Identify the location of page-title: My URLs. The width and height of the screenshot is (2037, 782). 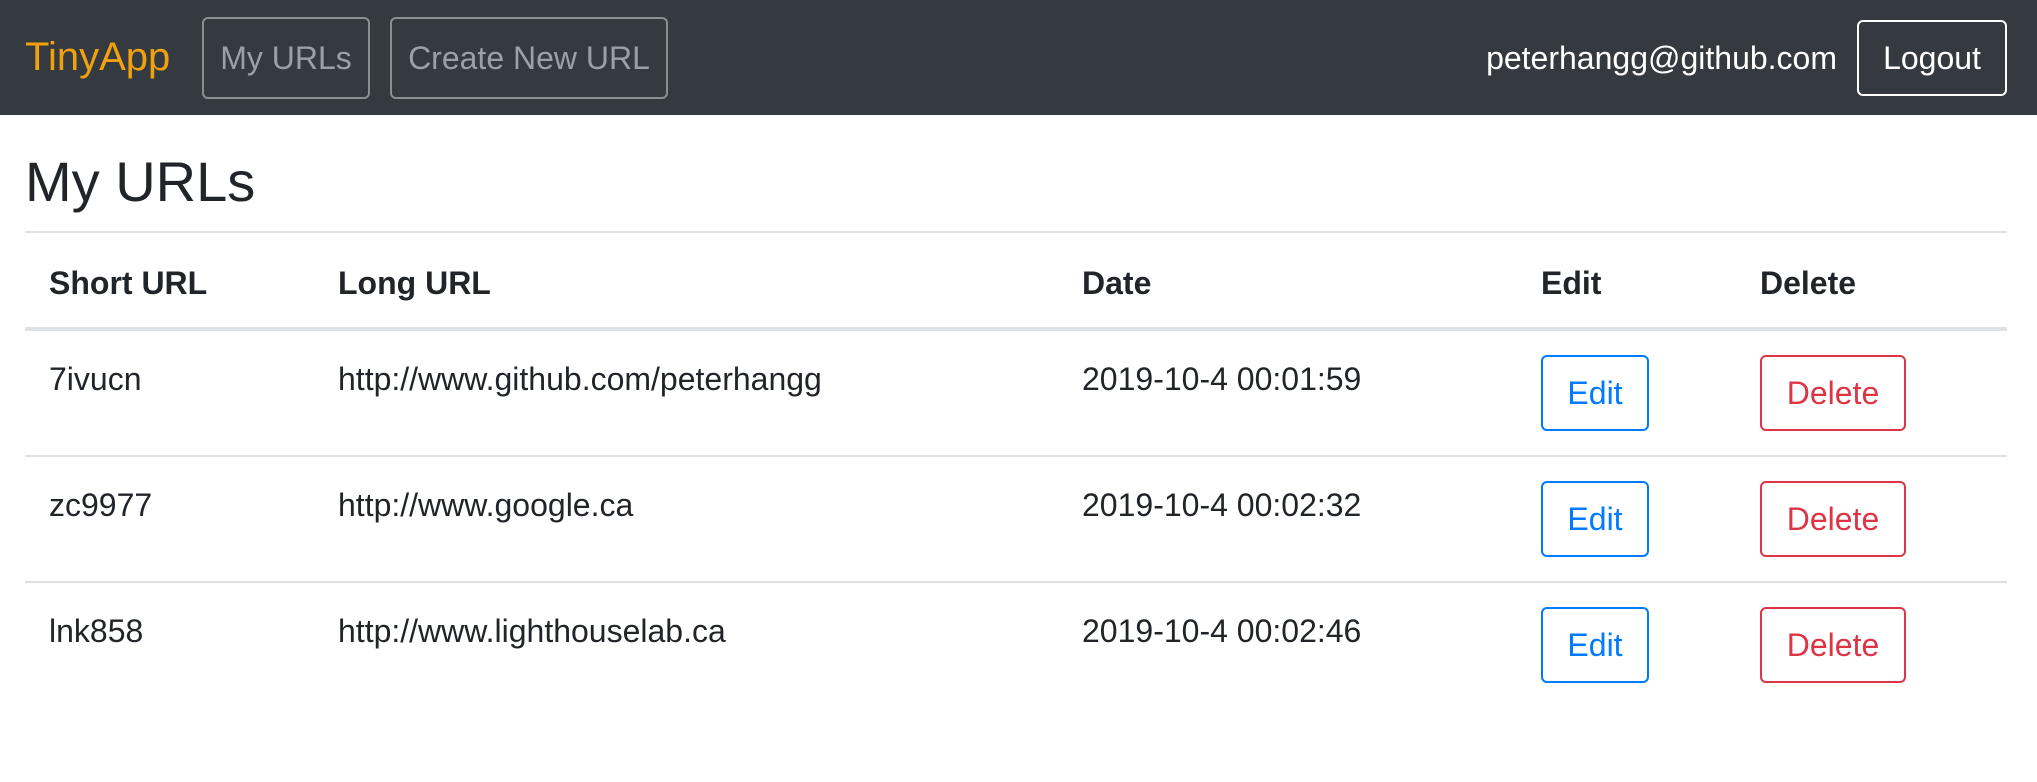
(140, 181).